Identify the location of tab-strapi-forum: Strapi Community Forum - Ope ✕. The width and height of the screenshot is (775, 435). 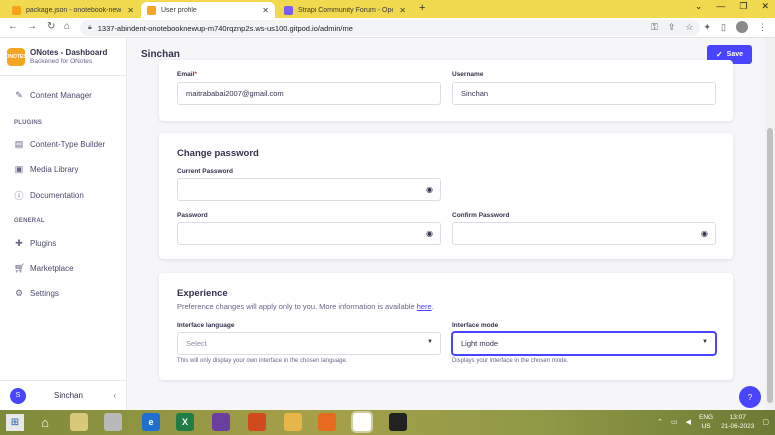
(345, 10).